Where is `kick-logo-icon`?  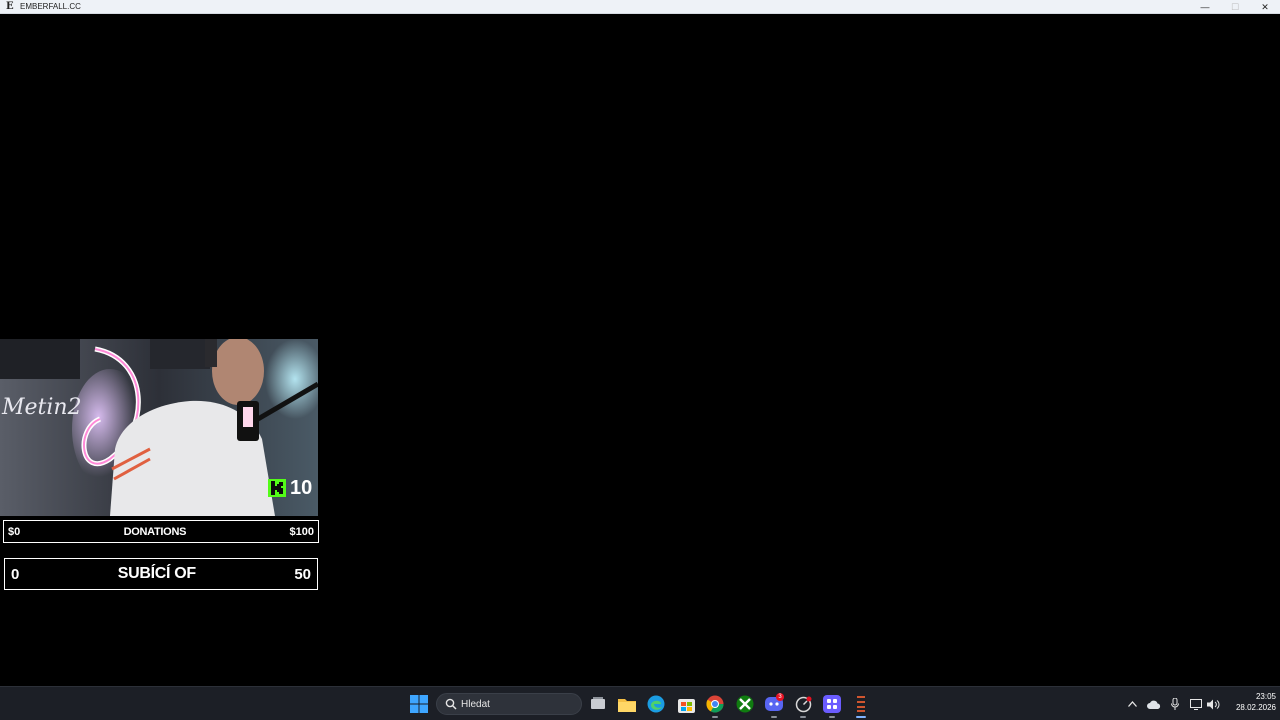
kick-logo-icon is located at coordinates (277, 488).